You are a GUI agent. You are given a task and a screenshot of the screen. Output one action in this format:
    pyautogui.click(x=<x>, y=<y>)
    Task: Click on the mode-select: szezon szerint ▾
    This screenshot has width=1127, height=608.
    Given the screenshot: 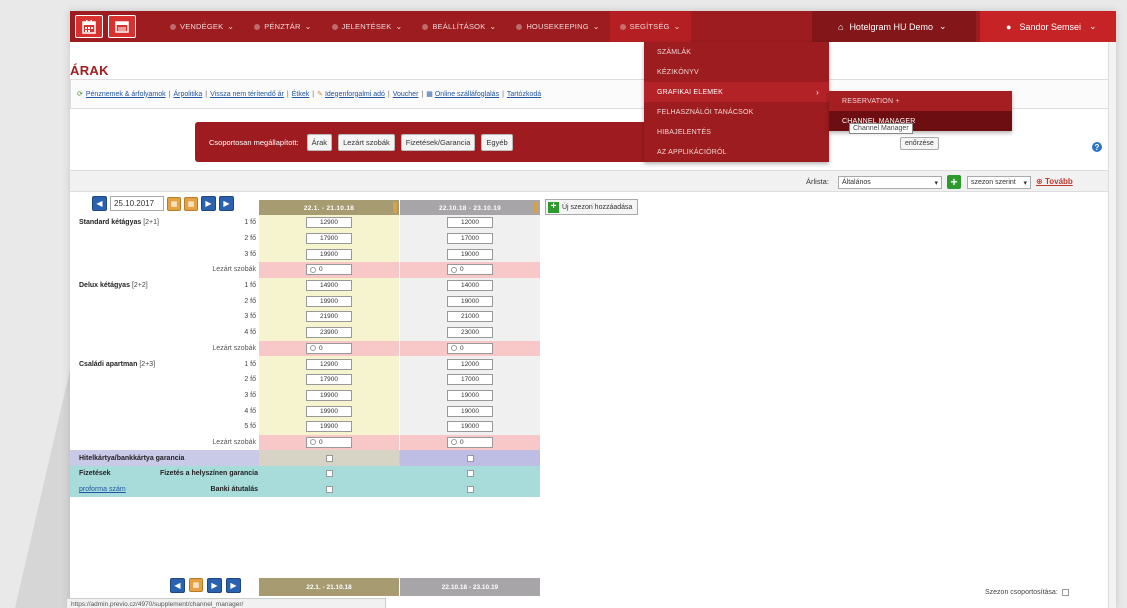 What is the action you would take?
    pyautogui.click(x=999, y=182)
    